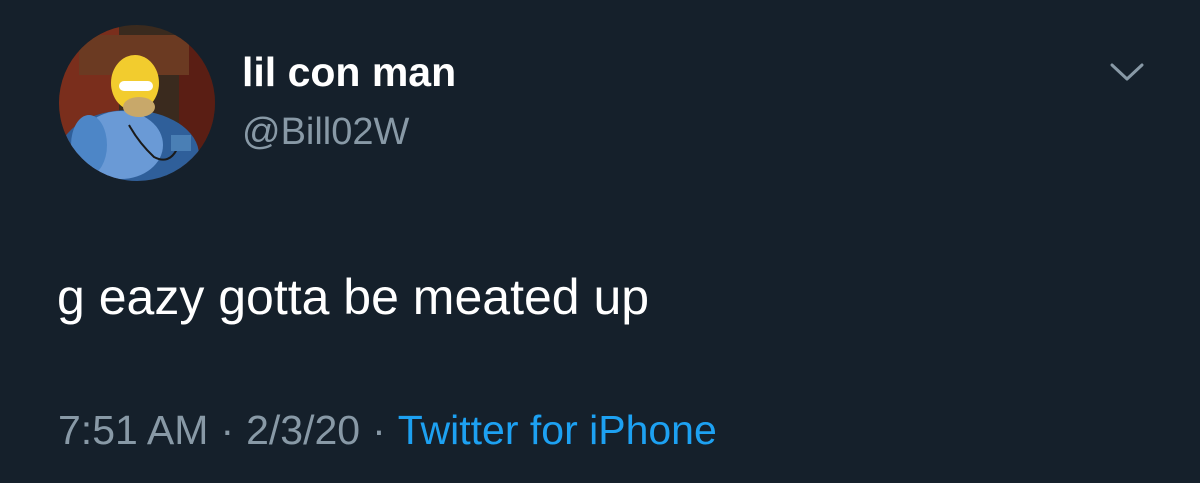 This screenshot has width=1200, height=483. I want to click on username-handle: @Bill02W, so click(325, 132).